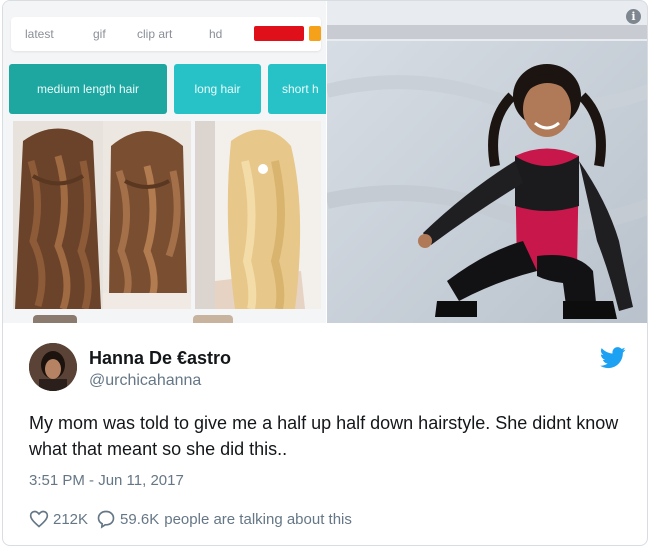  Describe the element at coordinates (258, 519) in the screenshot. I see `talking-about-text: people are talking about this` at that location.